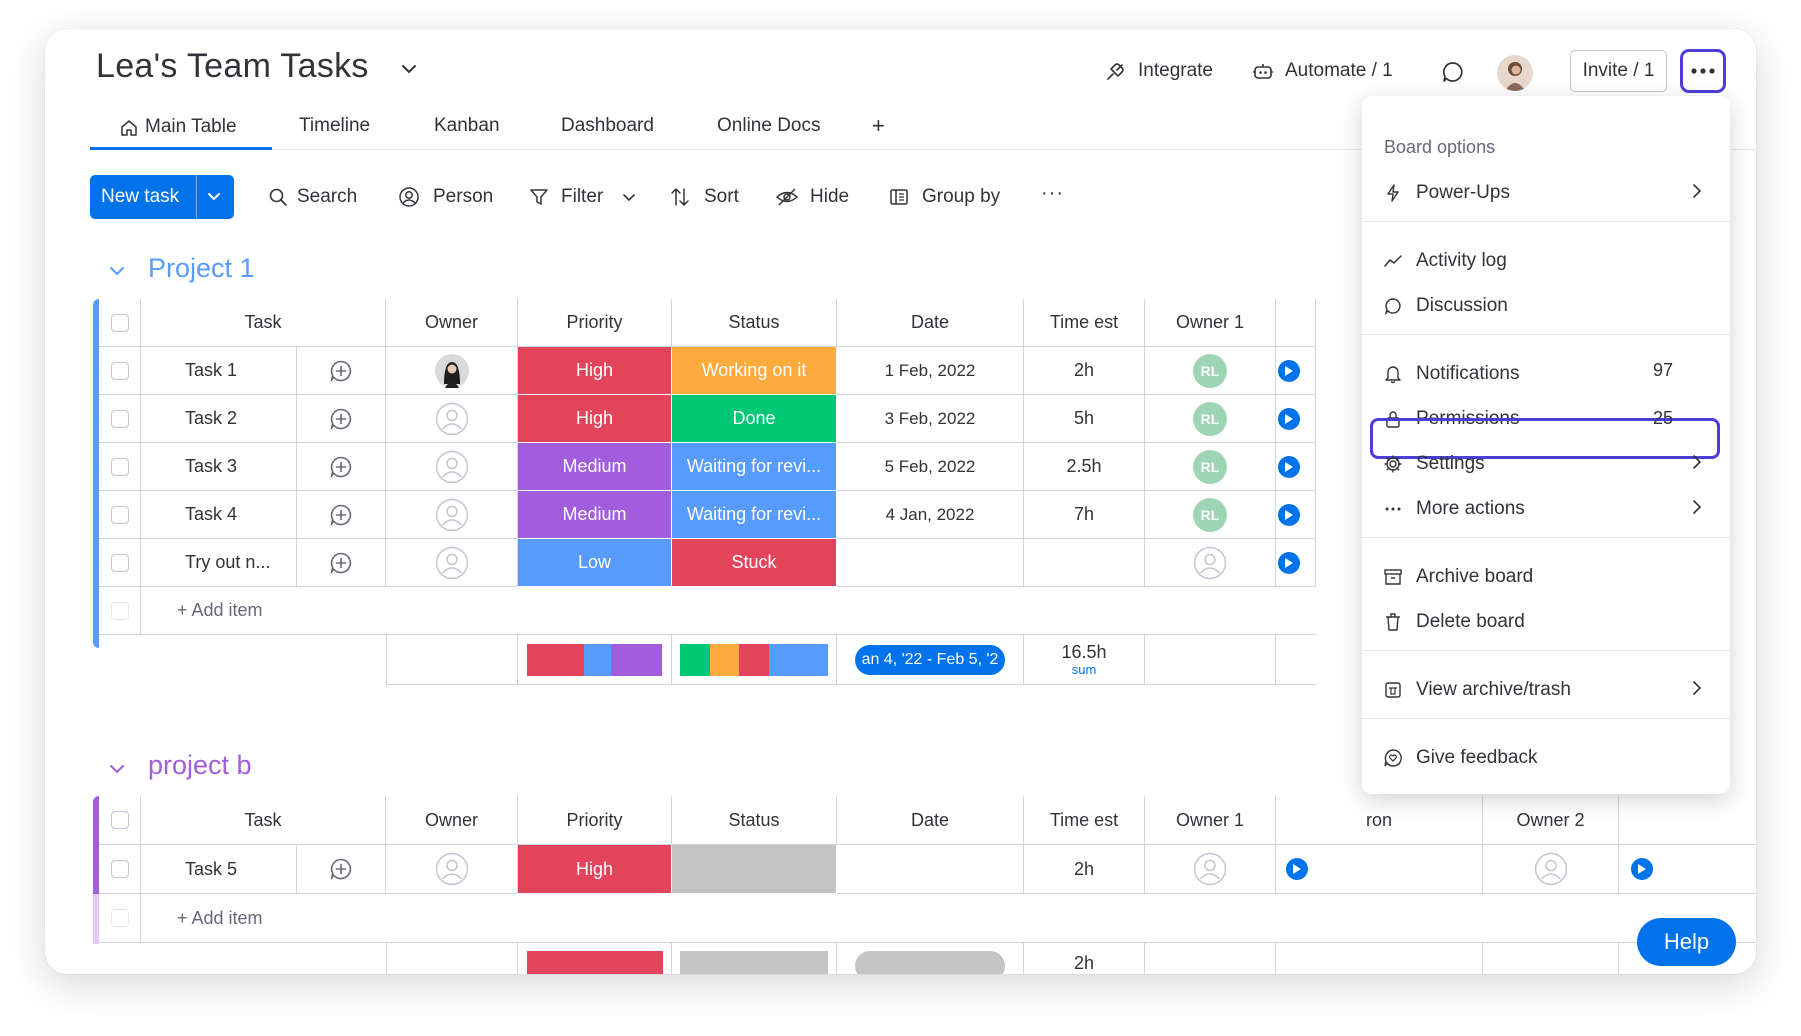 The width and height of the screenshot is (1801, 1036). I want to click on chat-bubble-icon, so click(1453, 72).